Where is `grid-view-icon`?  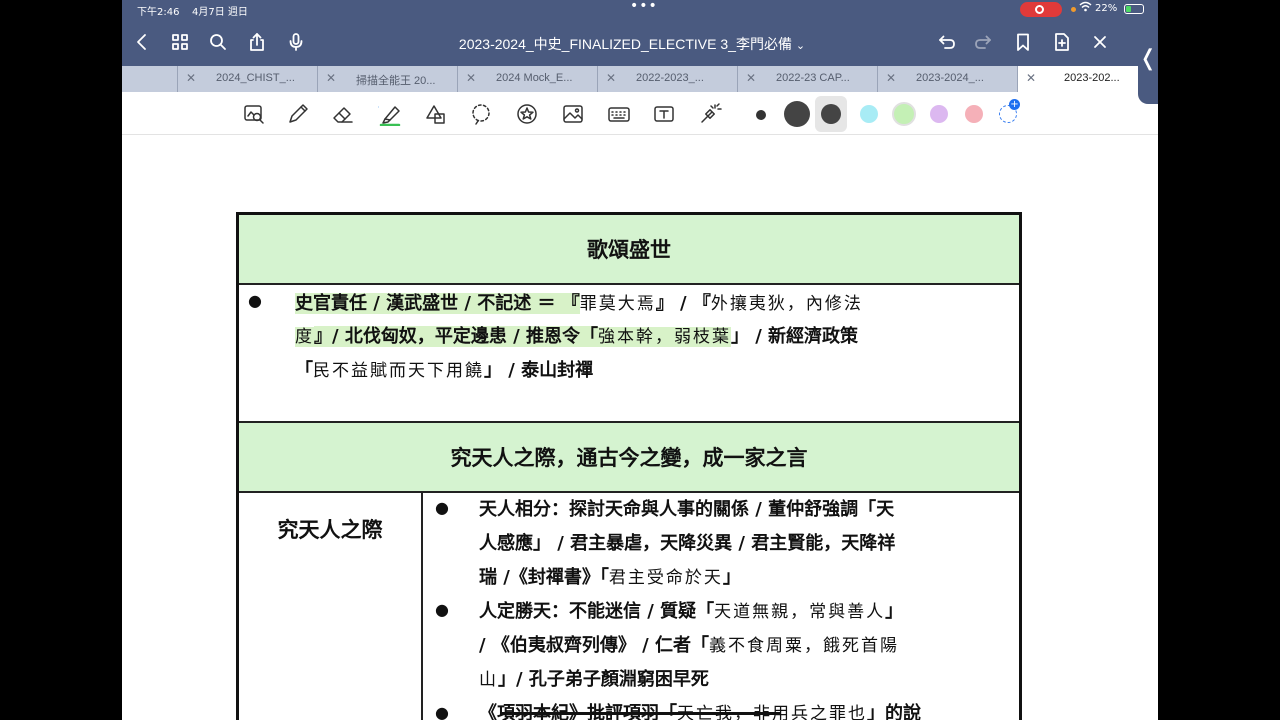
grid-view-icon is located at coordinates (180, 42).